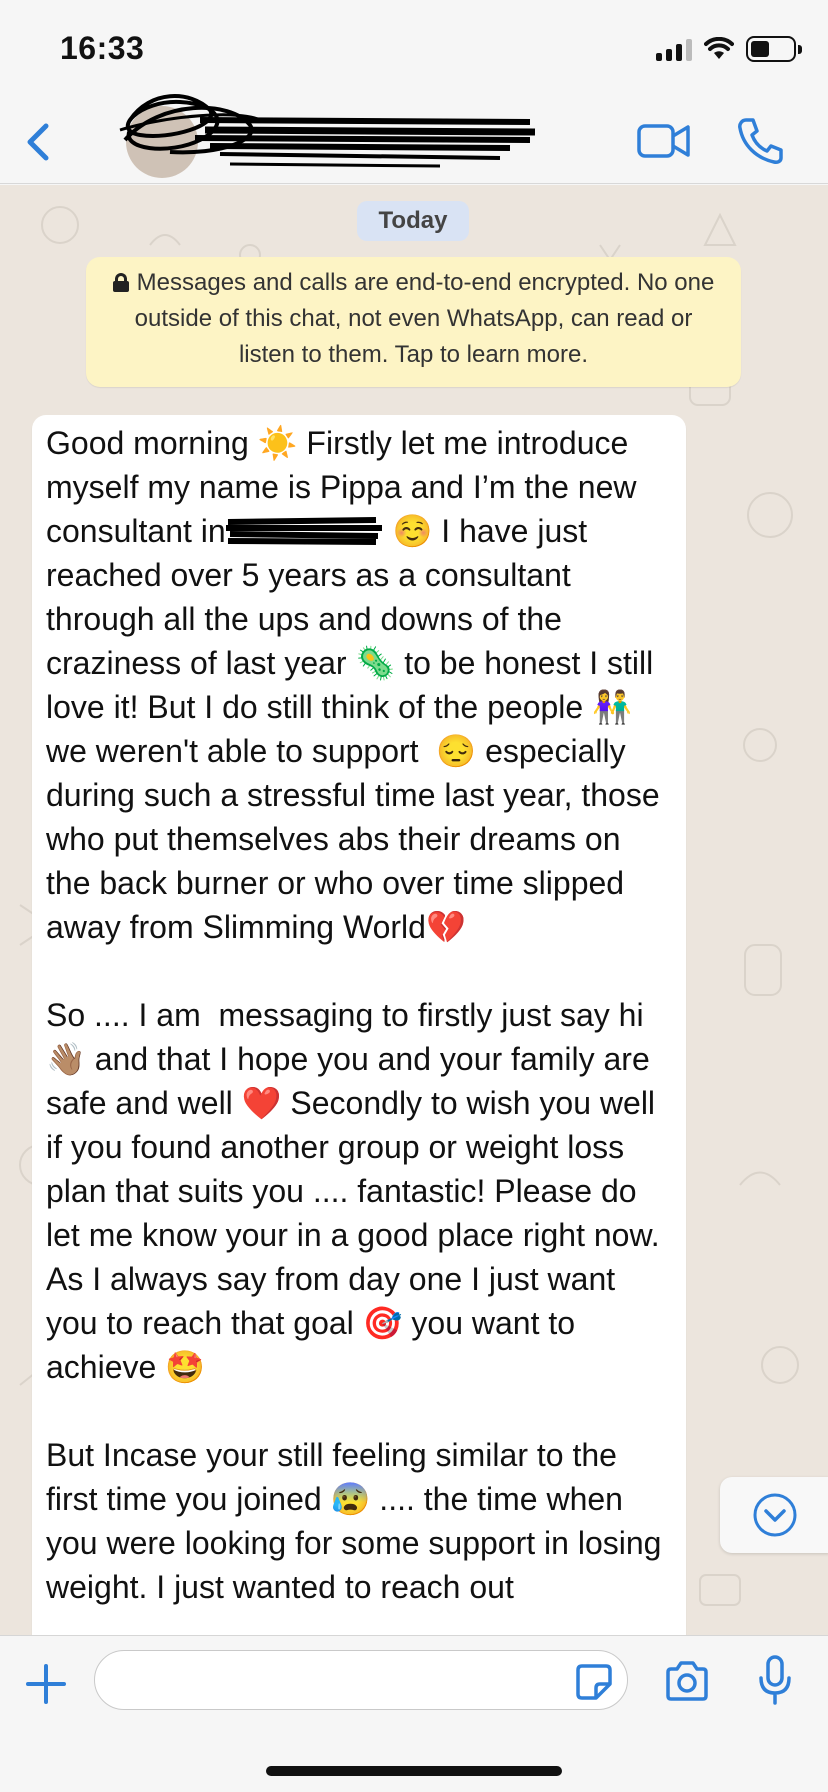 The width and height of the screenshot is (828, 1792). I want to click on voice-note-button, so click(775, 1680).